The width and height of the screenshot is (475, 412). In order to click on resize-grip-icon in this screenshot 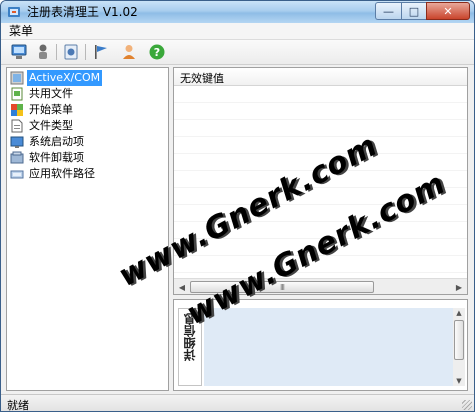, I will do `click(467, 405)`.